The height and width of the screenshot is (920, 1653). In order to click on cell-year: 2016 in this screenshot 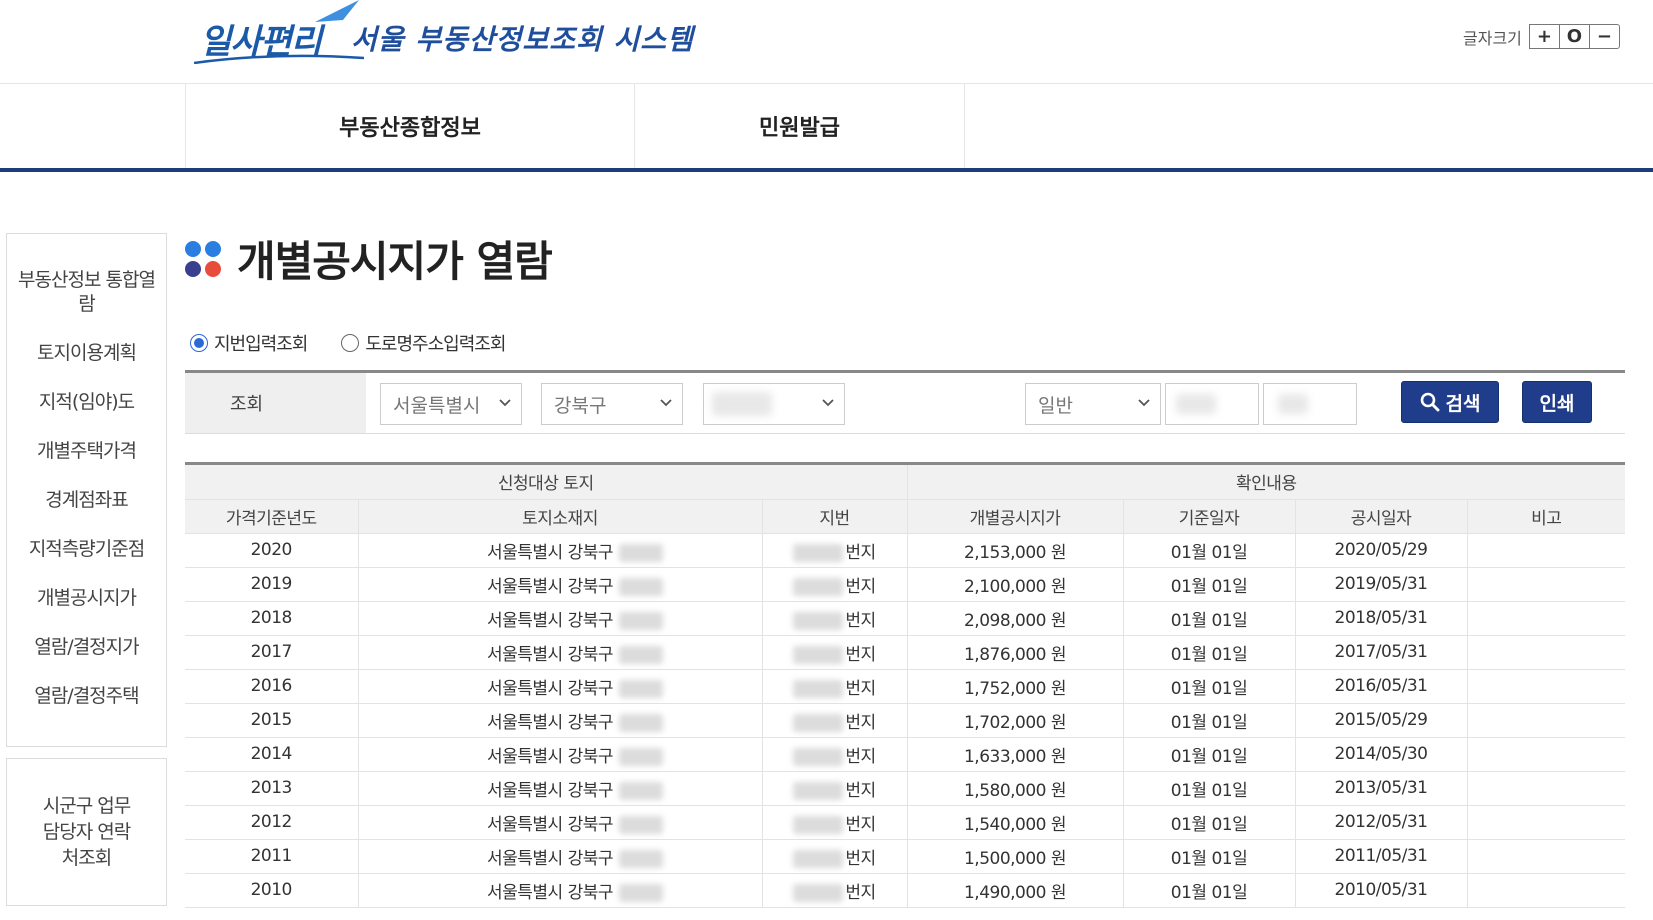, I will do `click(271, 686)`.